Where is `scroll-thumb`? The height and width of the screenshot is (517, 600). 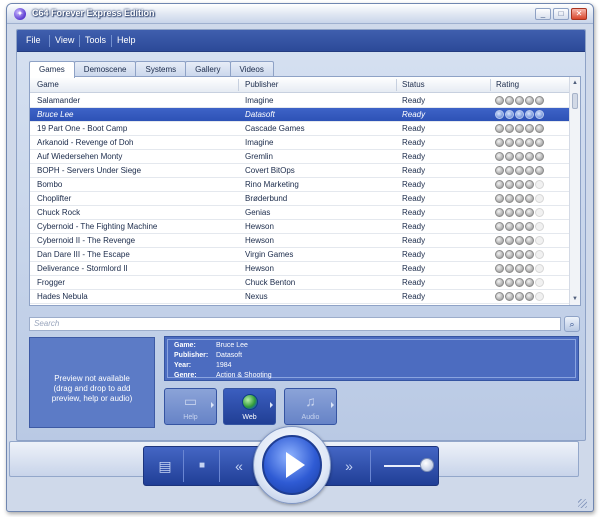
scroll-thumb is located at coordinates (575, 101).